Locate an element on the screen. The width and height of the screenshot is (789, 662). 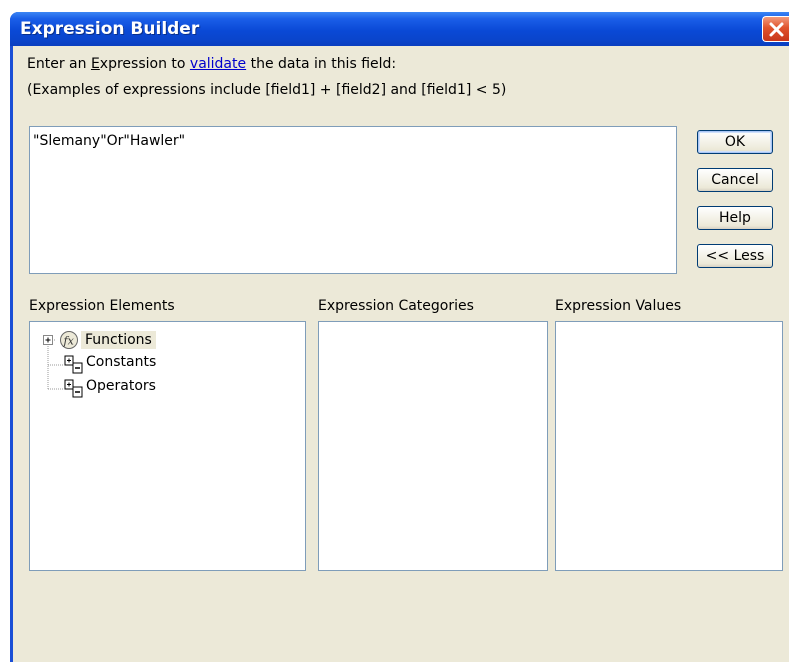
prompt-accelerator: E is located at coordinates (95, 64).